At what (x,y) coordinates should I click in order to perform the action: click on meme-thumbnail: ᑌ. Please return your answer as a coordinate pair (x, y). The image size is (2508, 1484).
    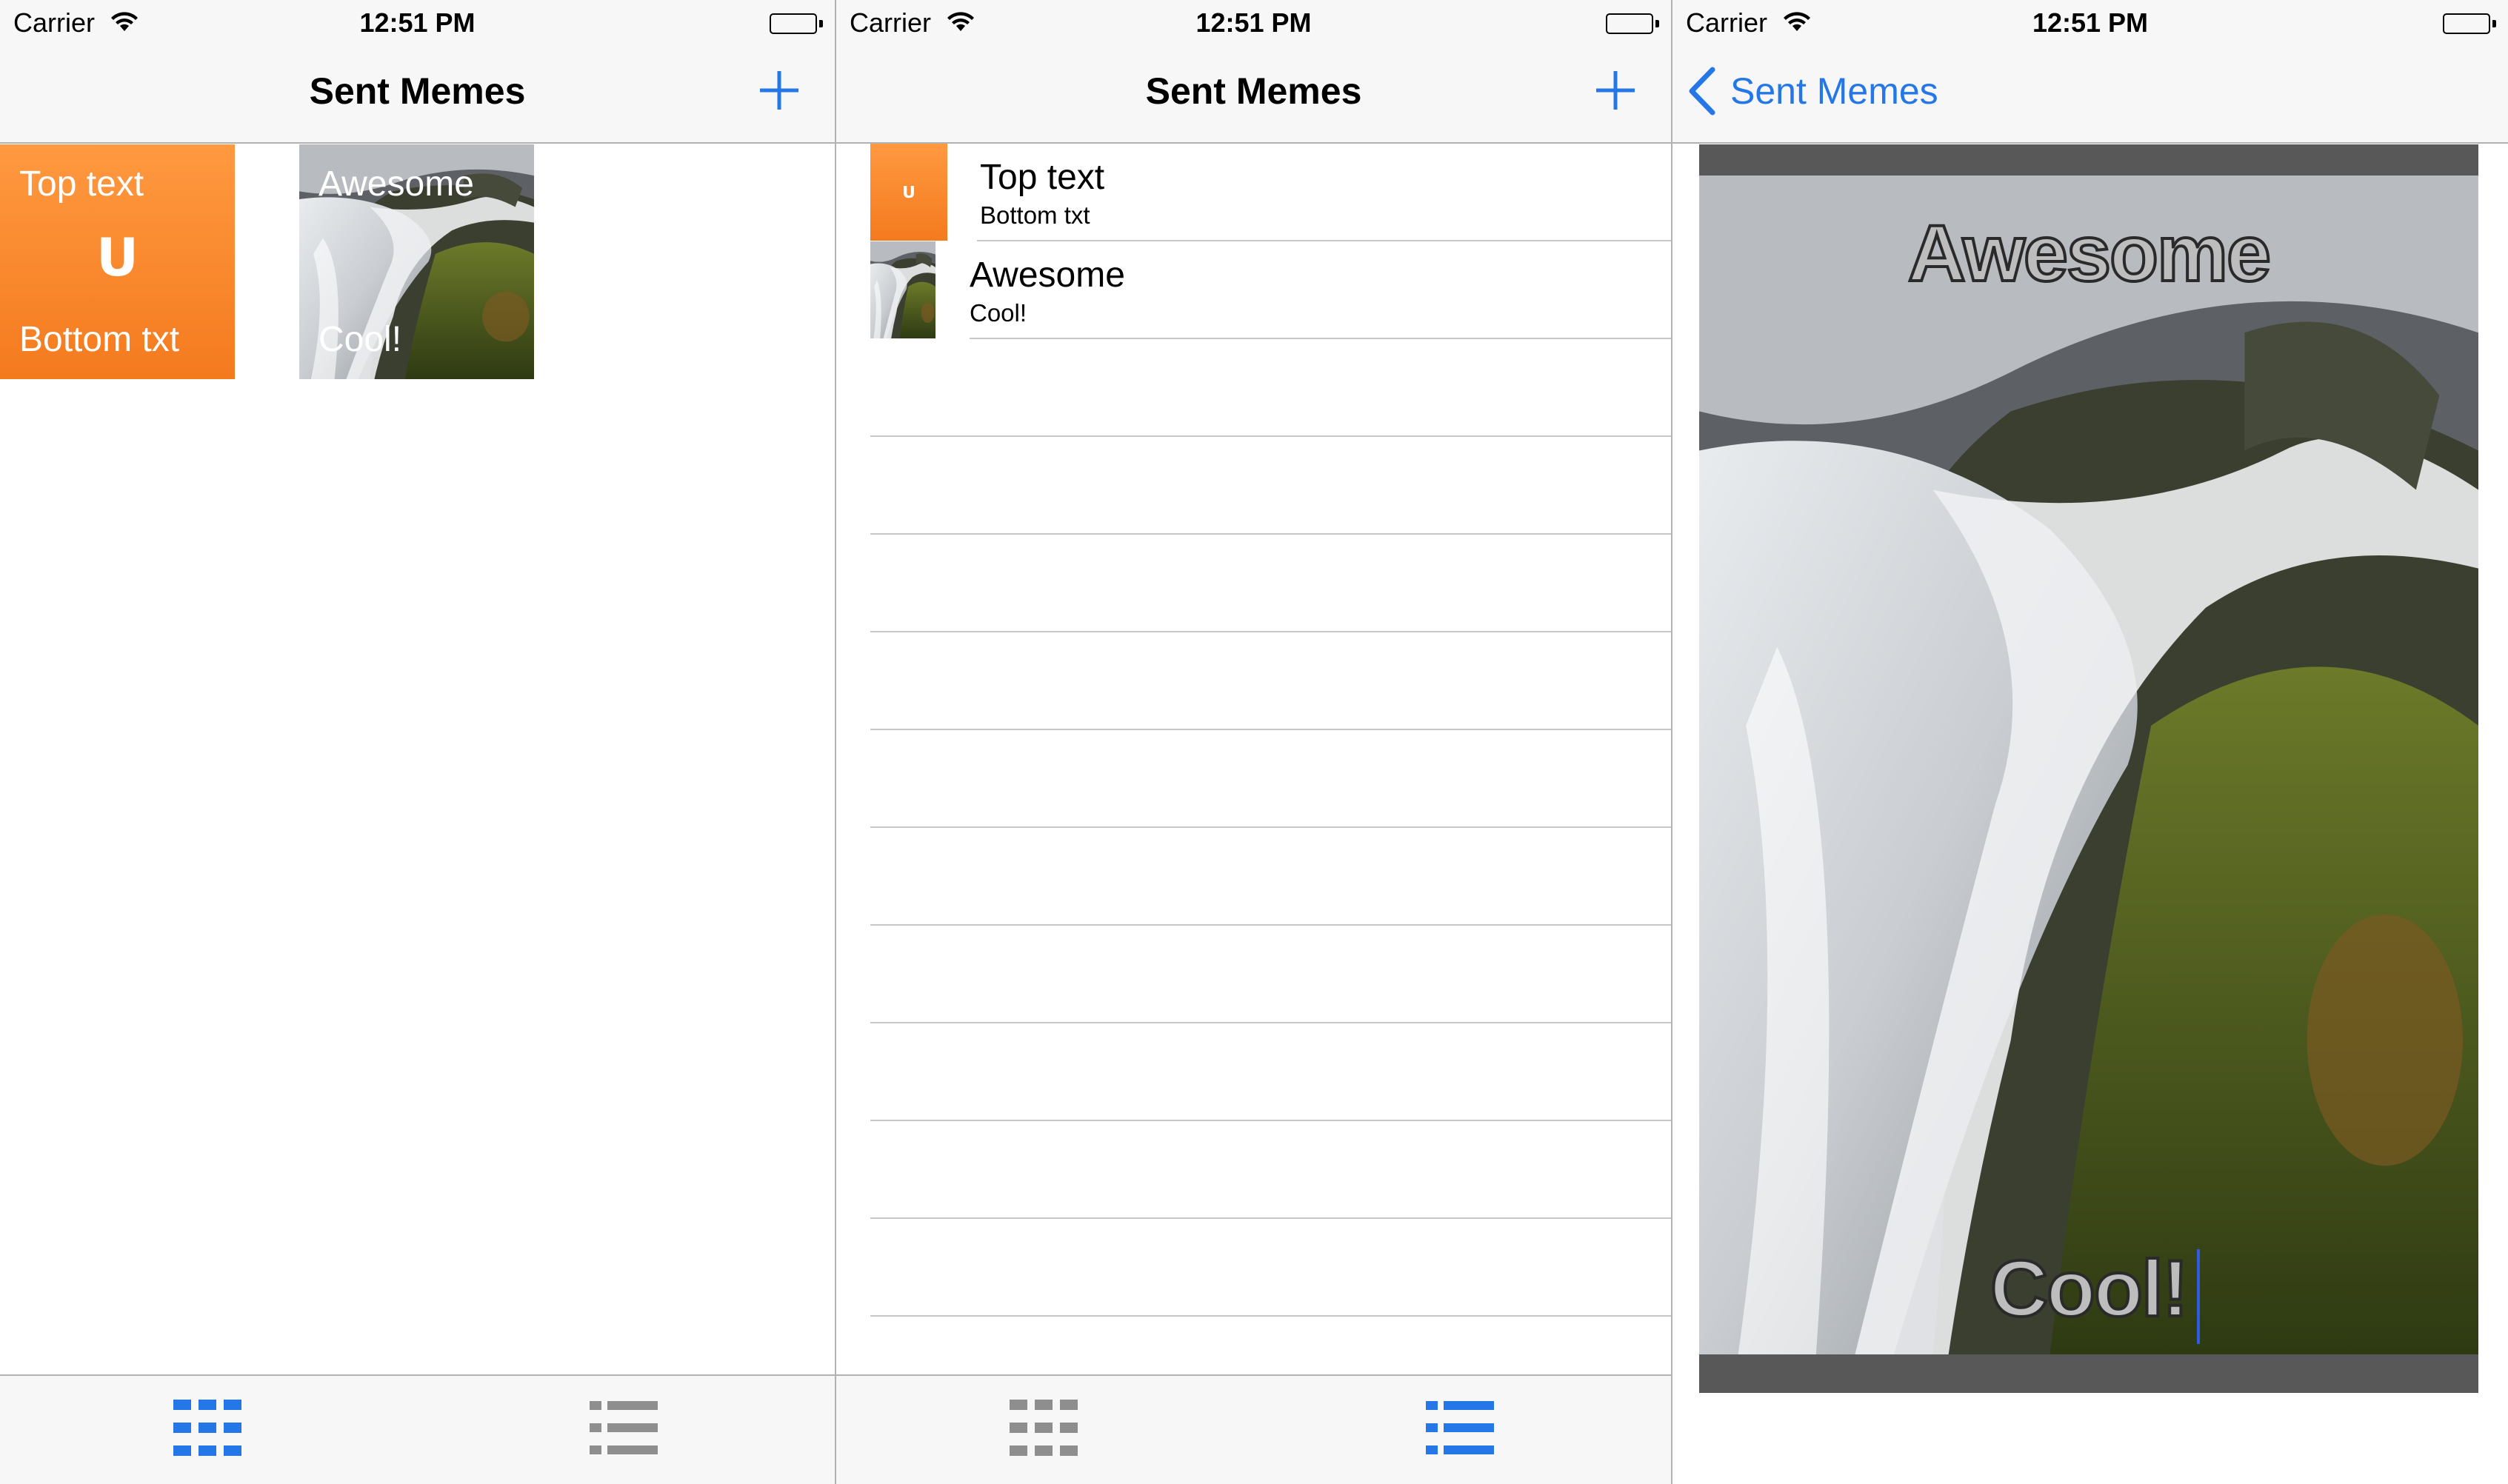
    Looking at the image, I should click on (908, 192).